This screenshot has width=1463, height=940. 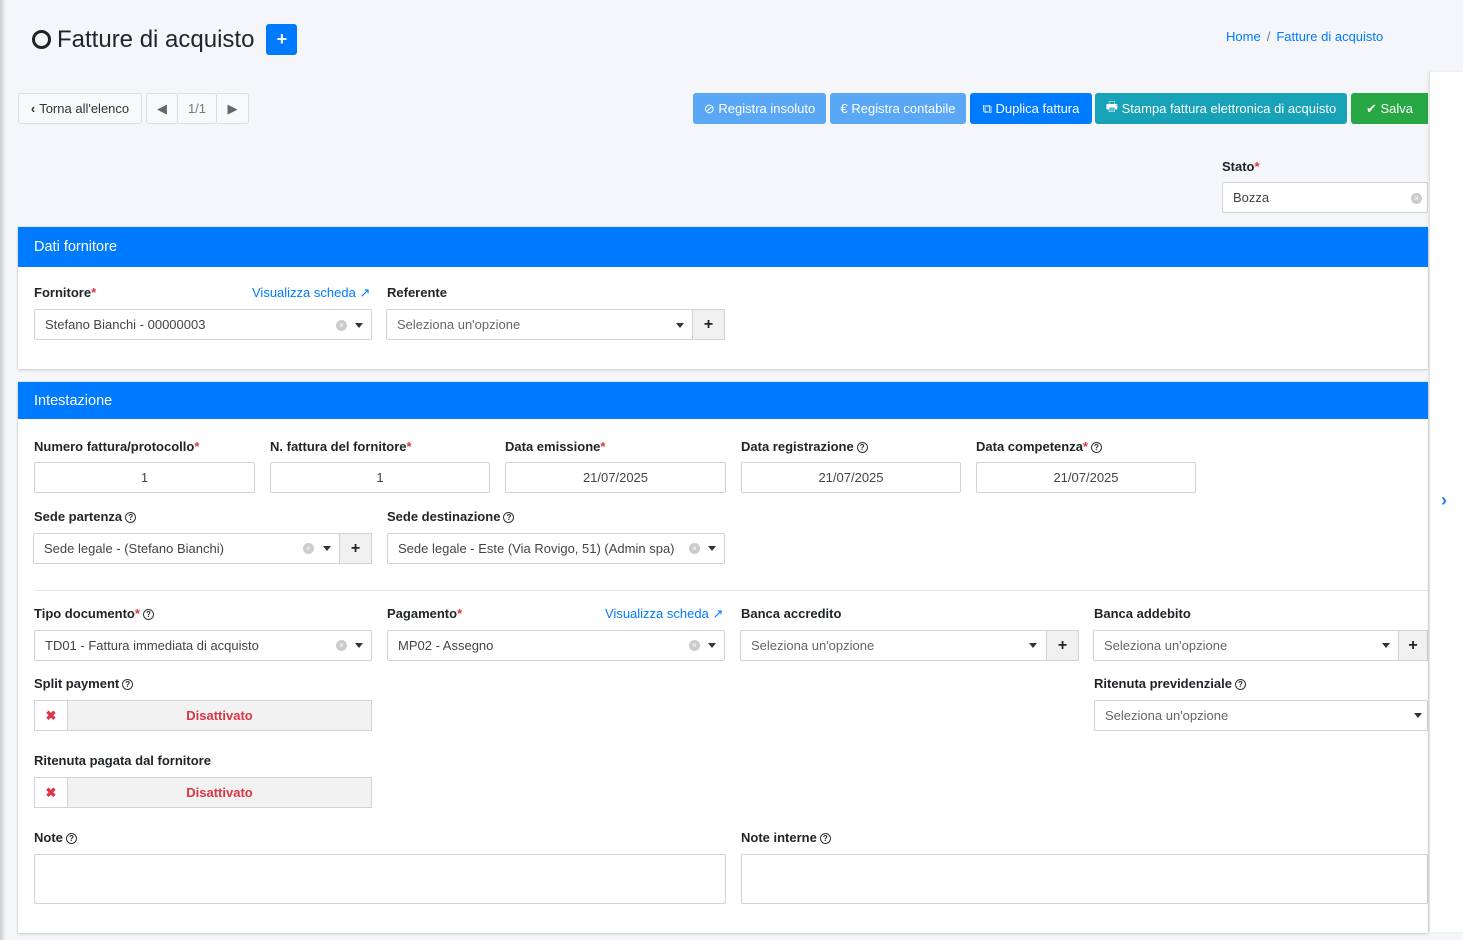 What do you see at coordinates (380, 879) in the screenshot?
I see `note-textarea` at bounding box center [380, 879].